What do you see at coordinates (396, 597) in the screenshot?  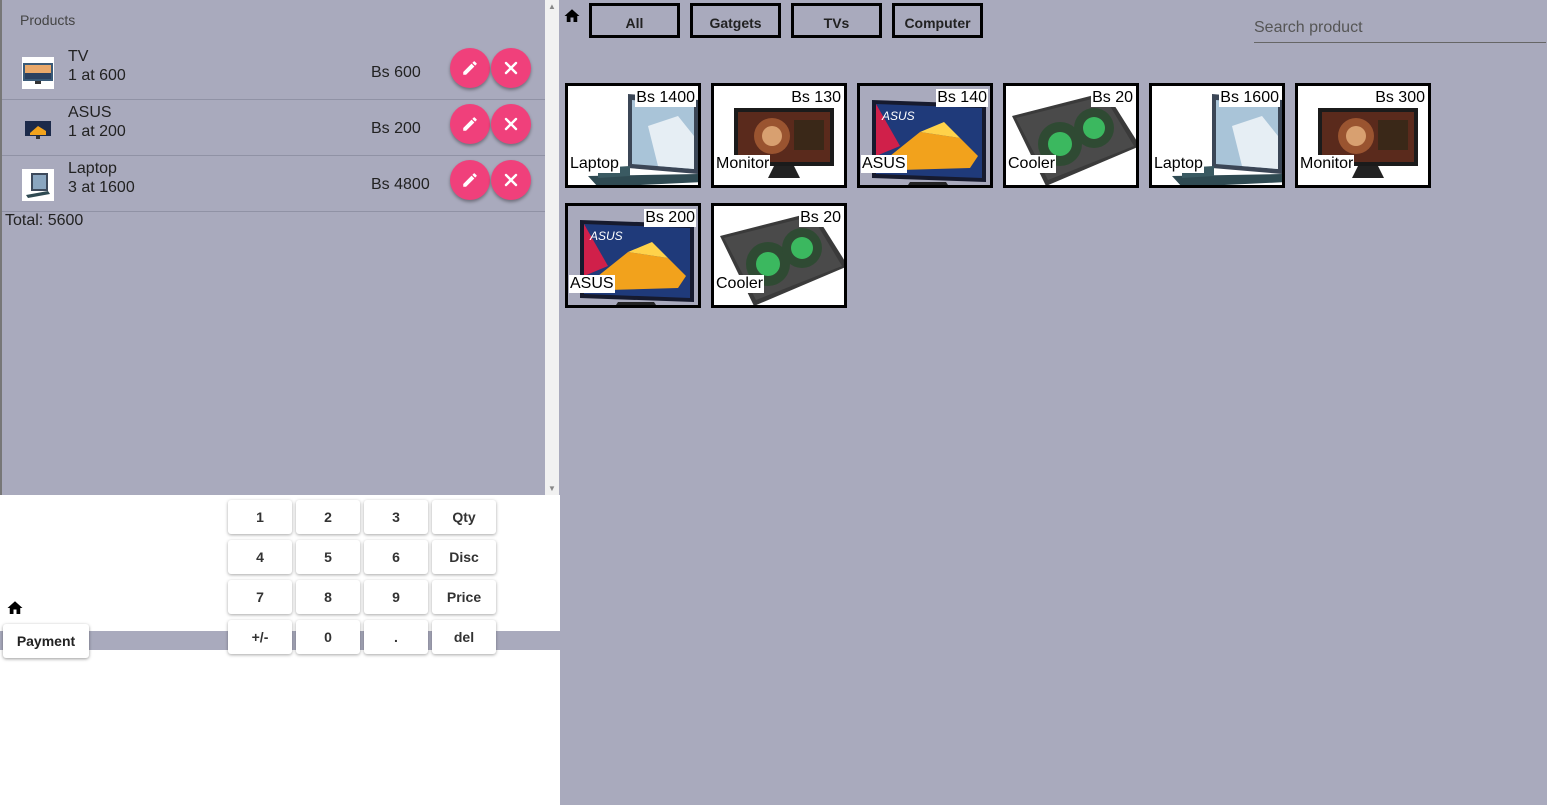 I see `key-9: 9` at bounding box center [396, 597].